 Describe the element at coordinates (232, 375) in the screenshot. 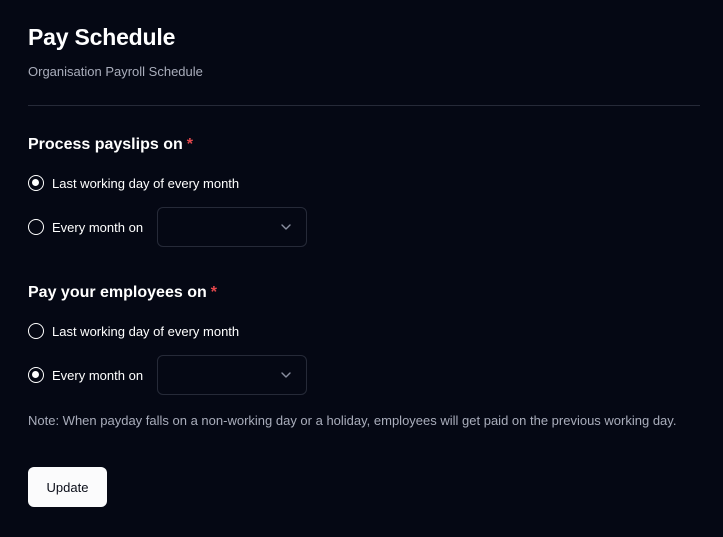

I see `pay-day-select` at that location.